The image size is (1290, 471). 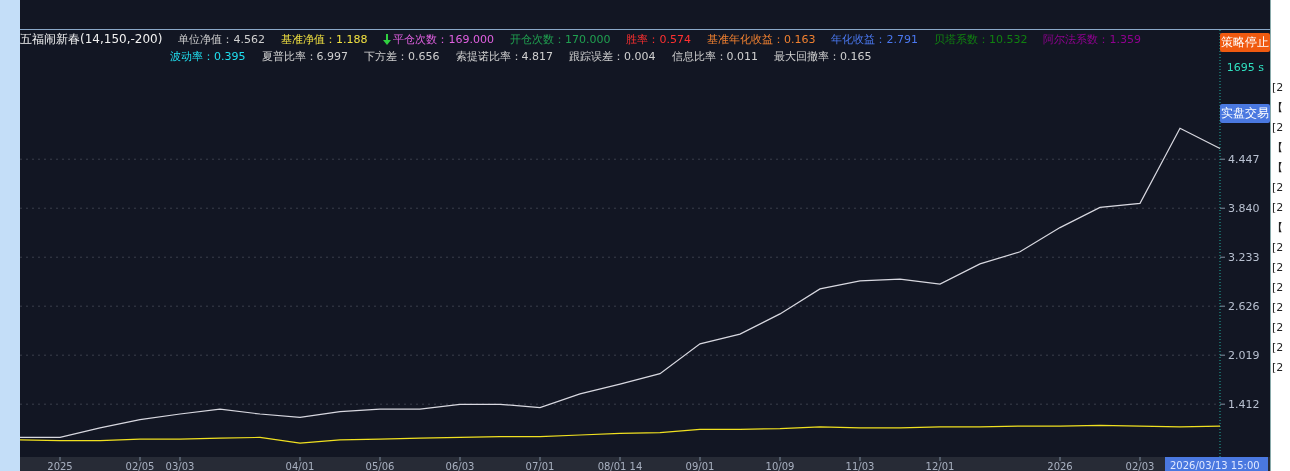 What do you see at coordinates (1245, 42) in the screenshot?
I see `strategy-stopped-badge: 策略停止` at bounding box center [1245, 42].